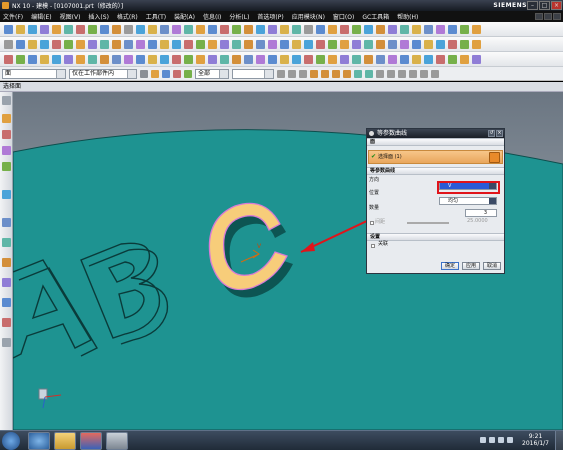  What do you see at coordinates (332, 44) in the screenshot?
I see `paste-icon` at bounding box center [332, 44].